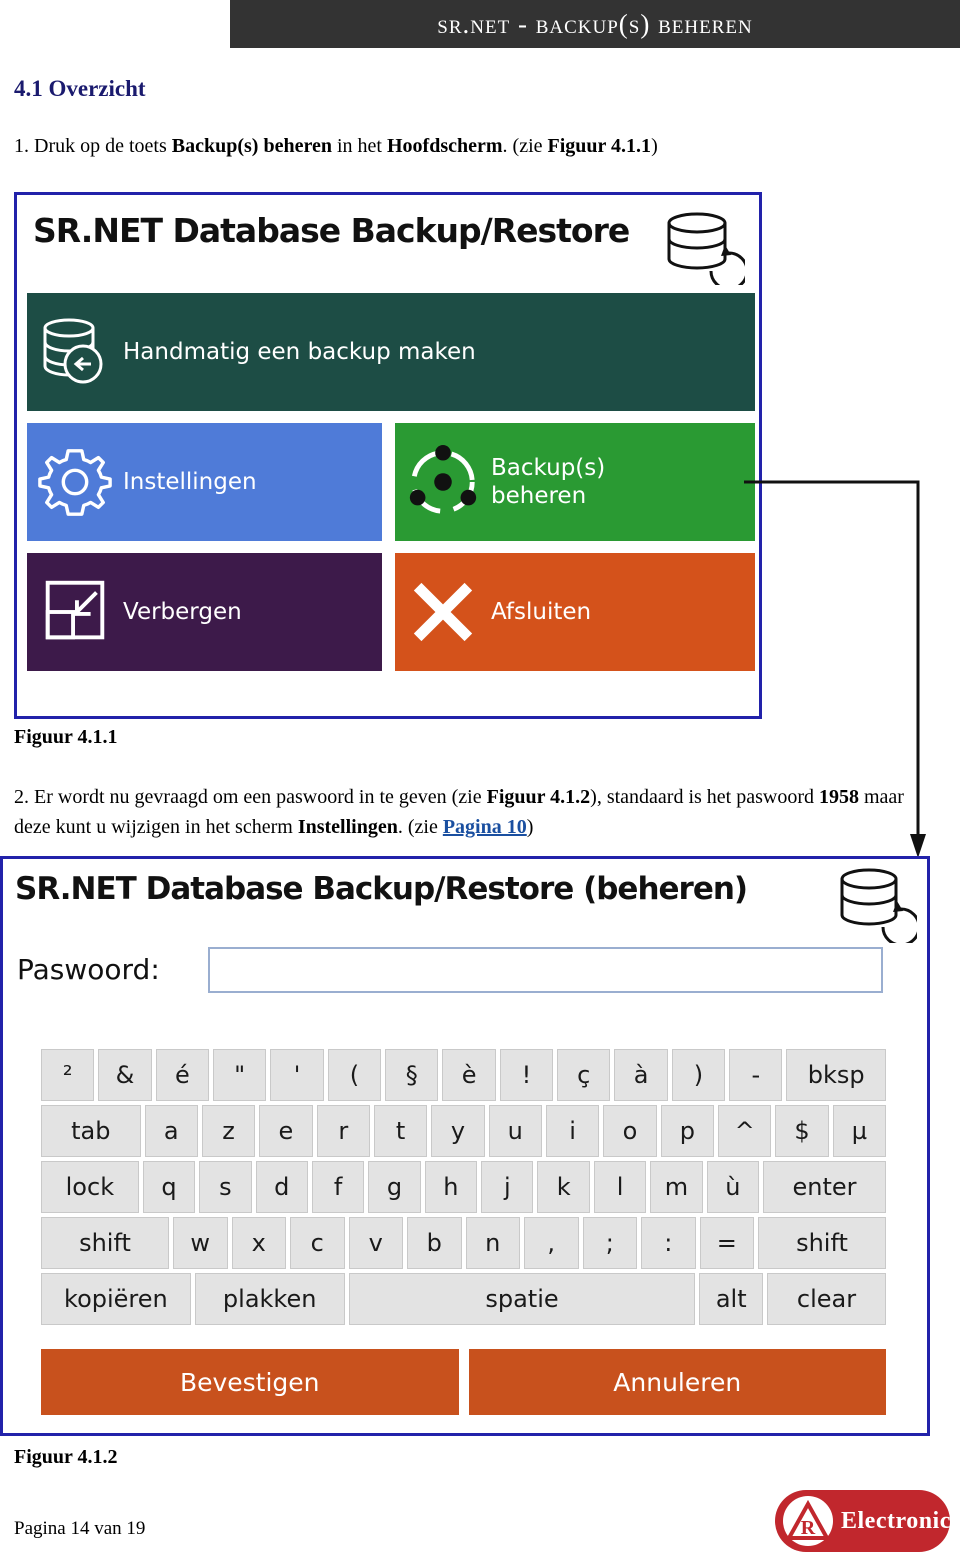 The image size is (960, 1563). What do you see at coordinates (522, 1299) in the screenshot?
I see `key-space: spatie` at bounding box center [522, 1299].